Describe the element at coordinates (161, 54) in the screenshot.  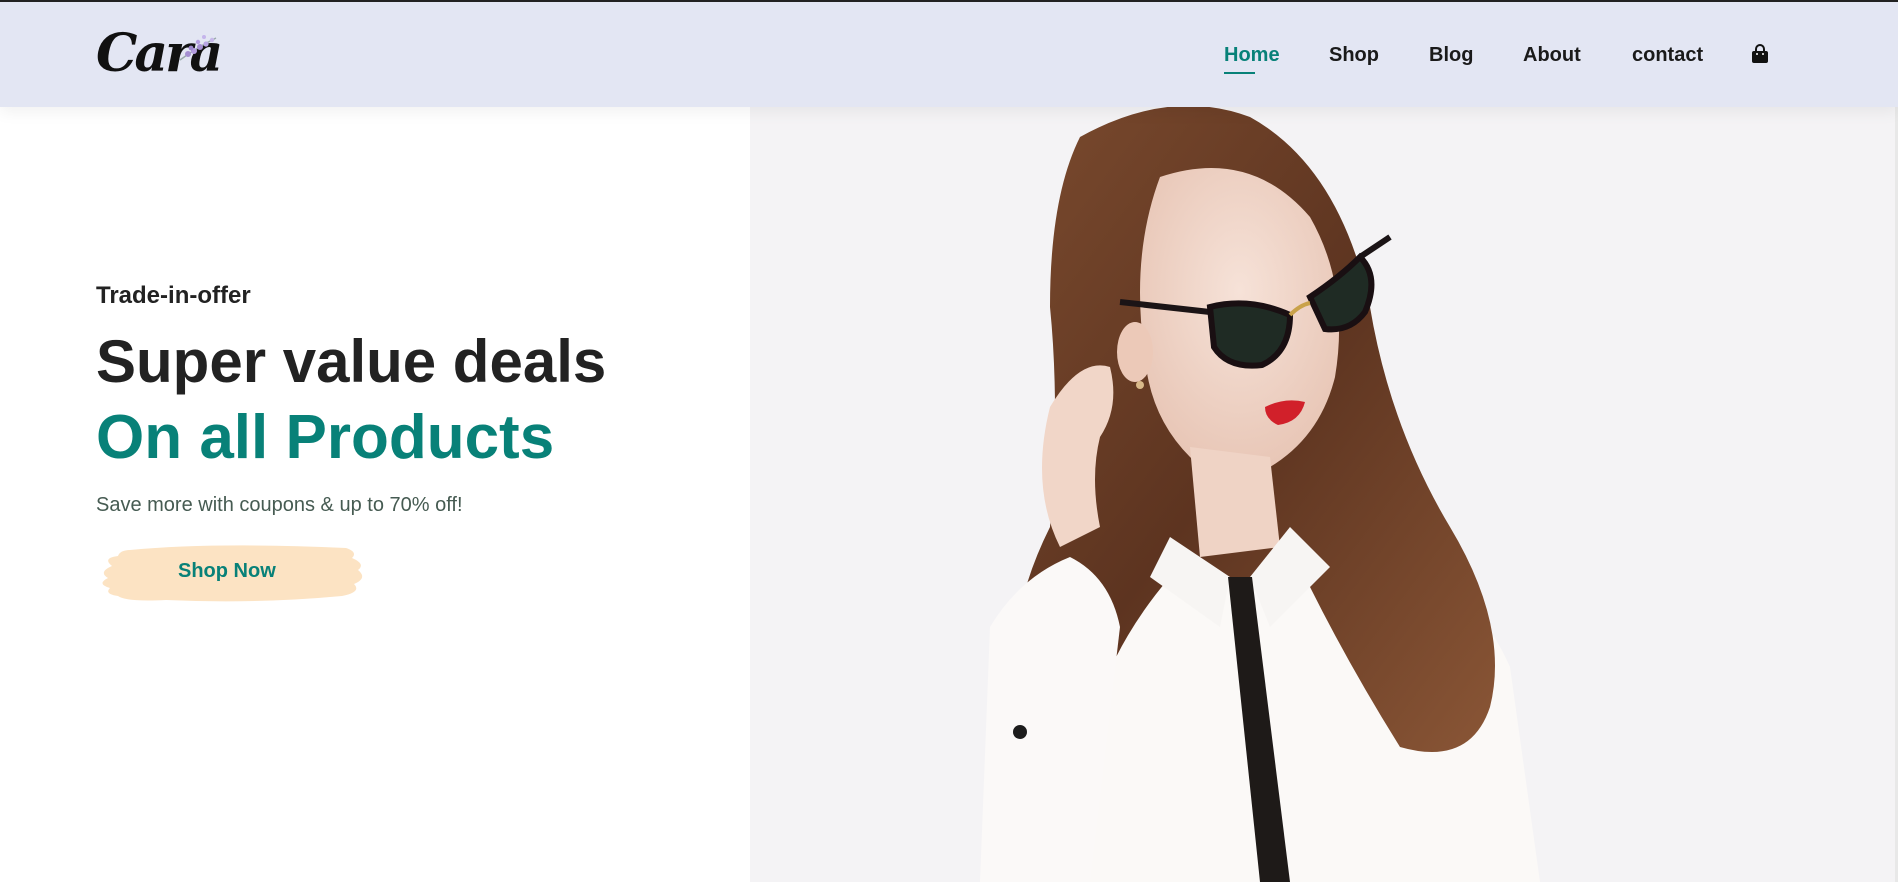
I see `brand-logo: Cara` at that location.